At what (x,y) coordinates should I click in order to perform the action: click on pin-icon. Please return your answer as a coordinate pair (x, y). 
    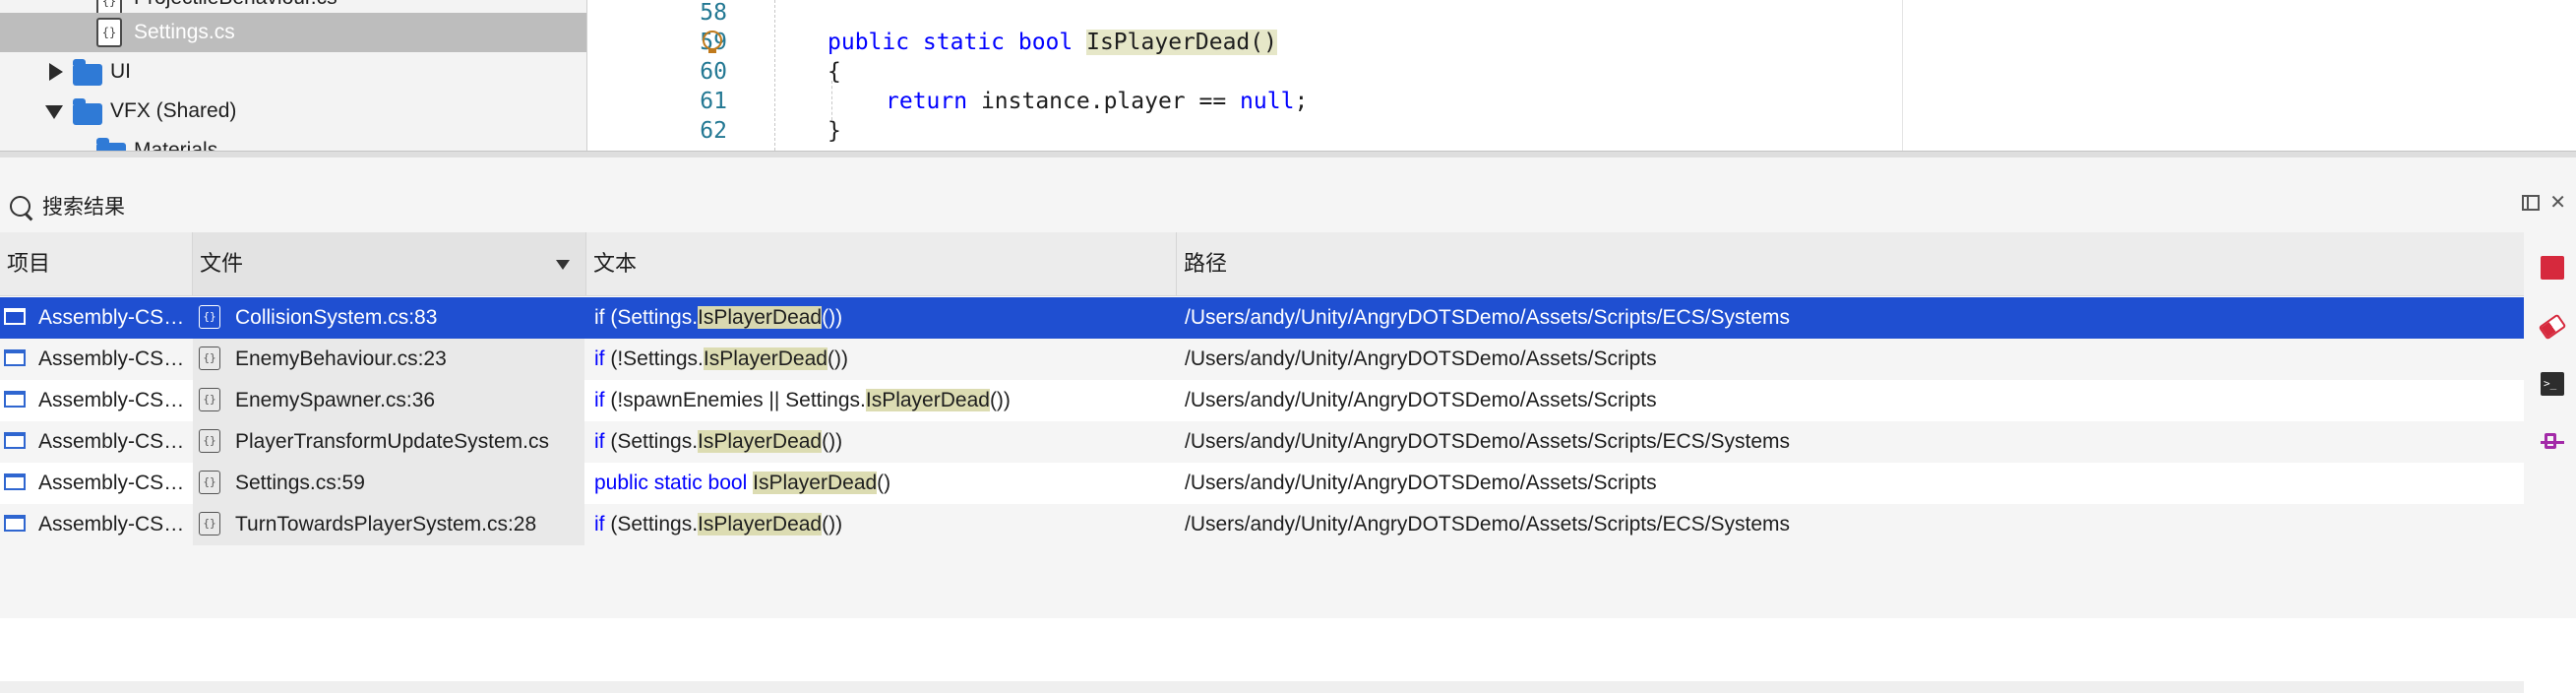
    Looking at the image, I should click on (2552, 441).